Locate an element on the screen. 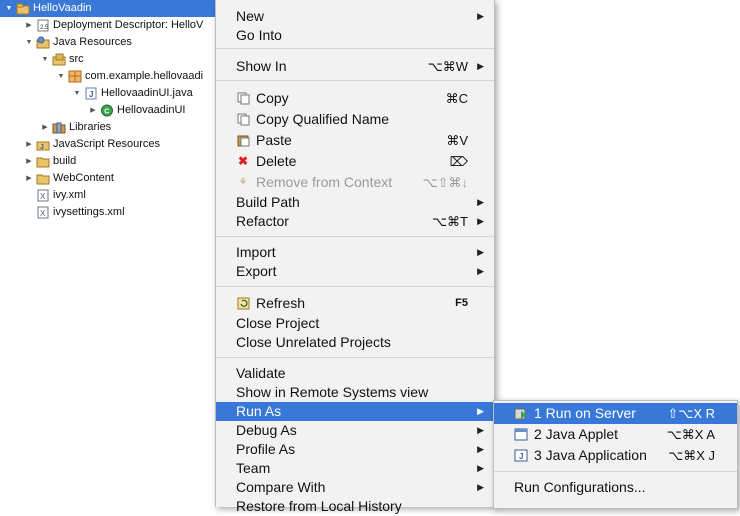 The height and width of the screenshot is (516, 740). tree-item-label: src is located at coordinates (76, 59).